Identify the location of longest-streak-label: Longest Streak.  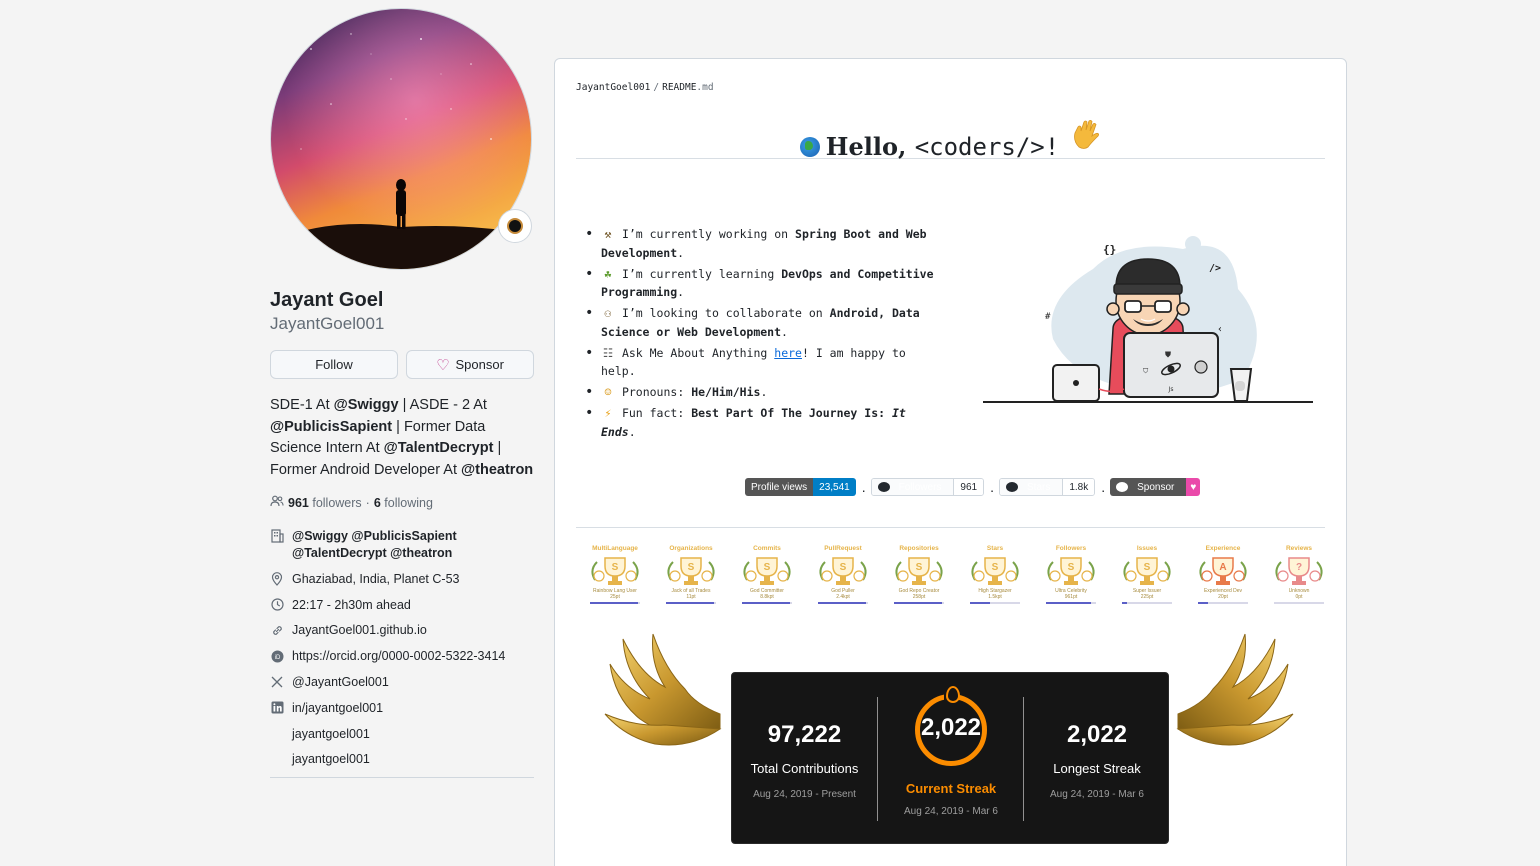
(1097, 768).